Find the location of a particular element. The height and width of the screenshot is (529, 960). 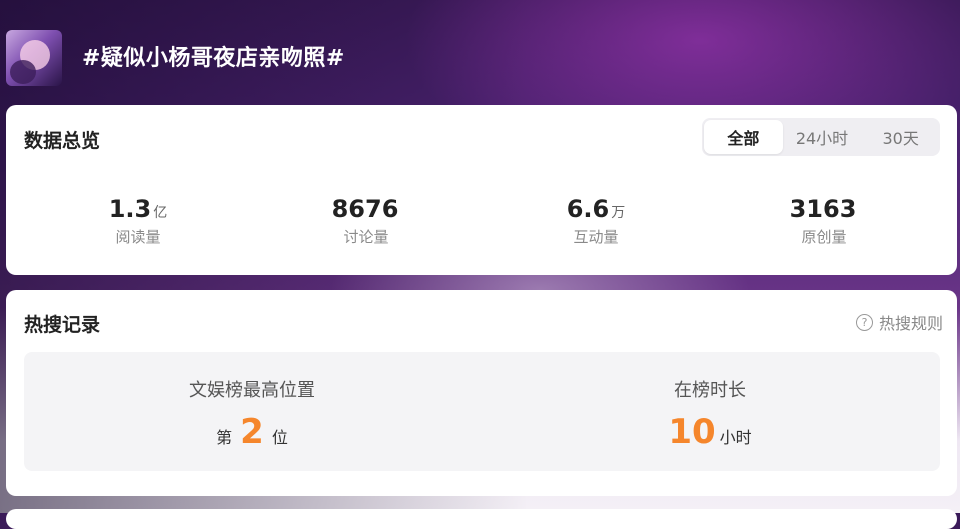

highest-position: 文娱榜最高位置 第2位 is located at coordinates (252, 413).